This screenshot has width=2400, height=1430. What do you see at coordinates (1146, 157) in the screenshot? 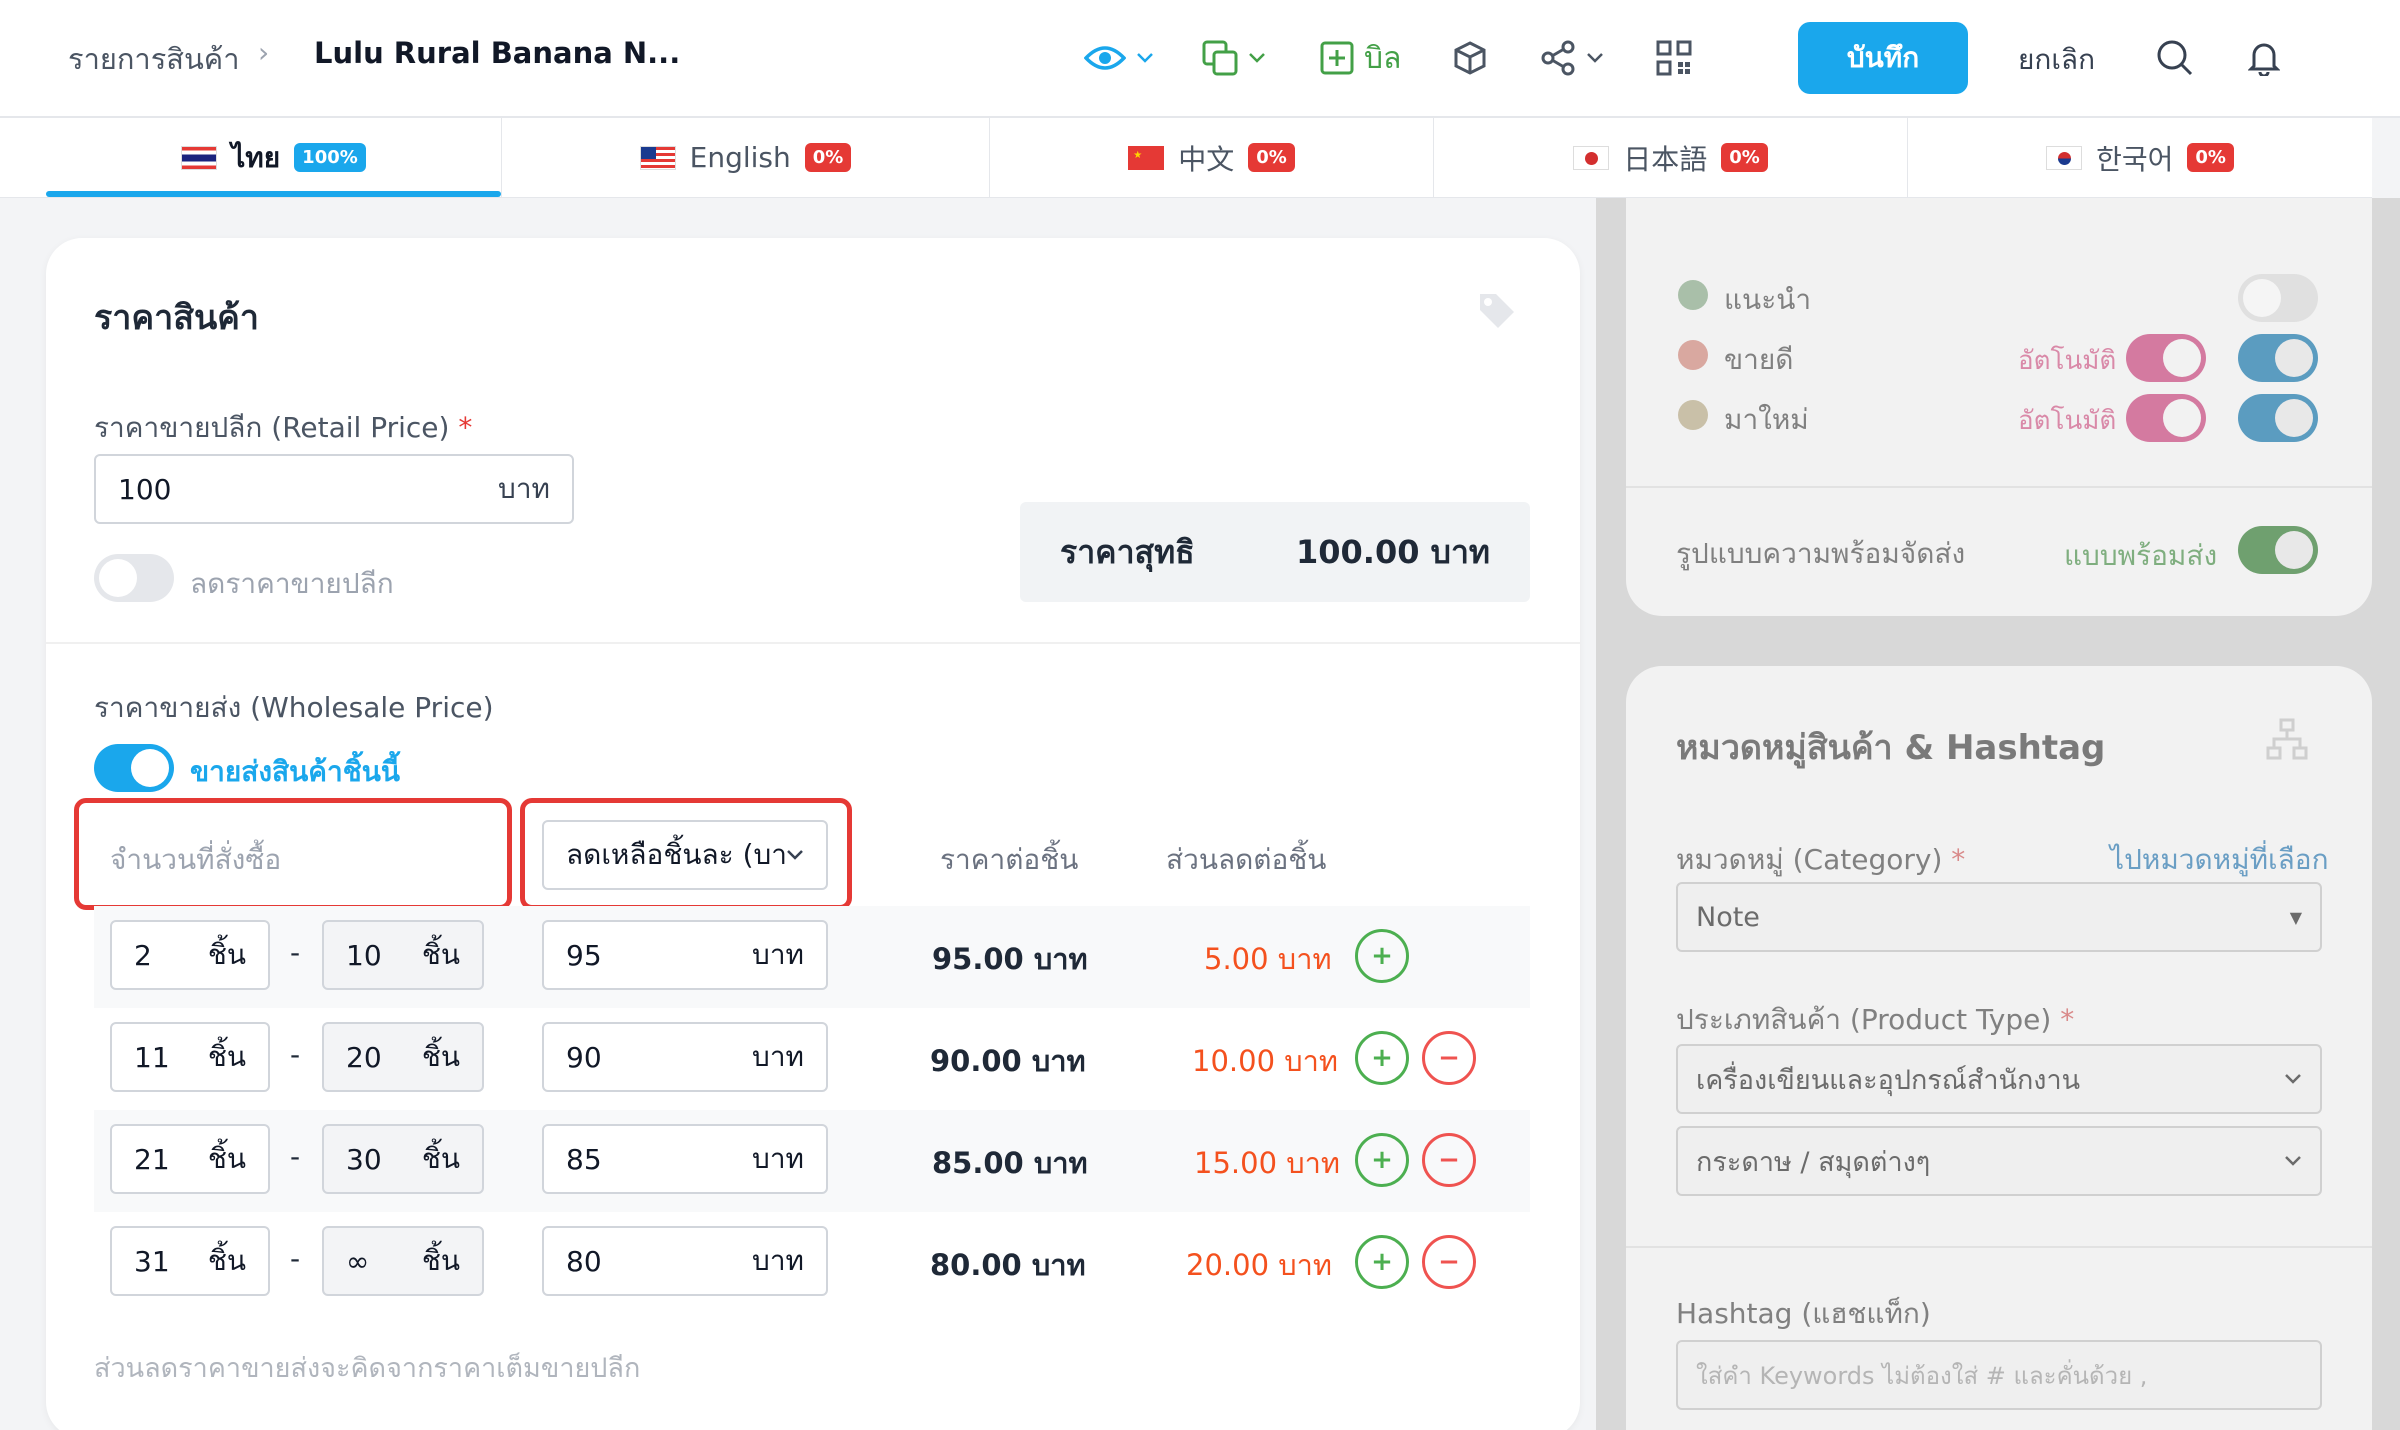
I see `china-flag-icon: ★` at bounding box center [1146, 157].